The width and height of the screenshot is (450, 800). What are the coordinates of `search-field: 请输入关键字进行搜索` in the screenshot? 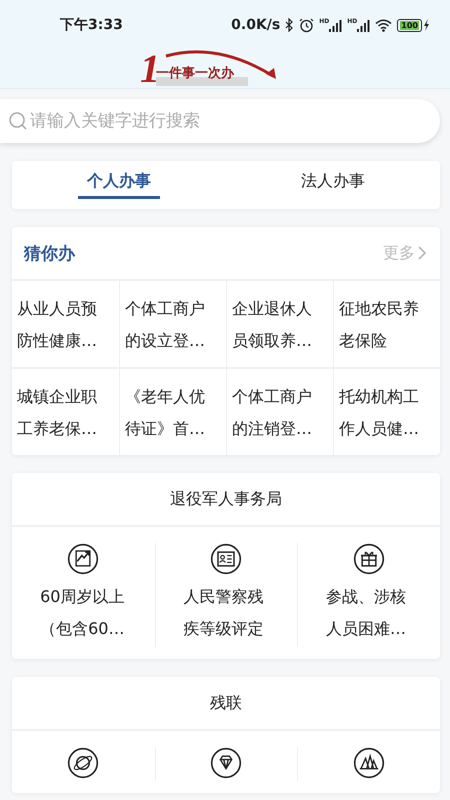 It's located at (220, 121).